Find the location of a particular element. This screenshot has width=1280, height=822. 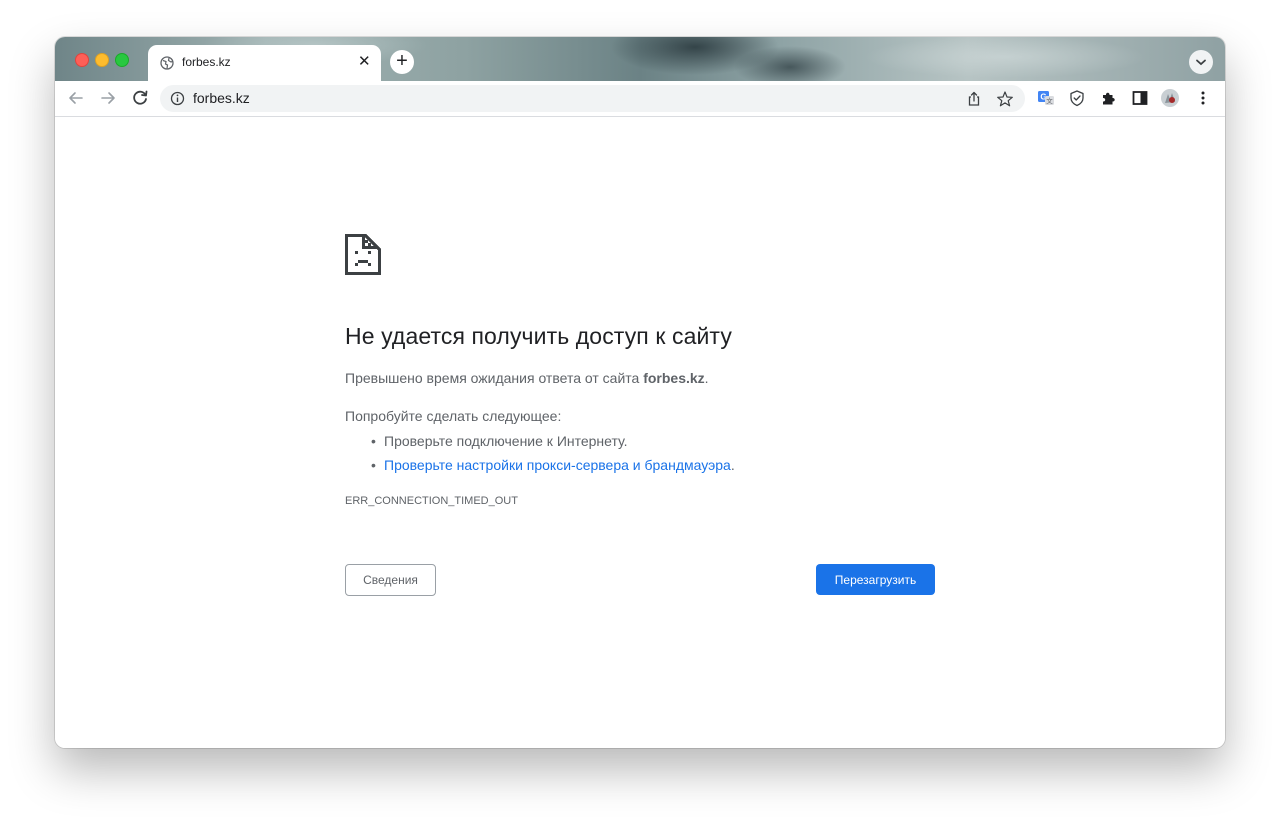

reload-button: Перезагрузить is located at coordinates (875, 579).